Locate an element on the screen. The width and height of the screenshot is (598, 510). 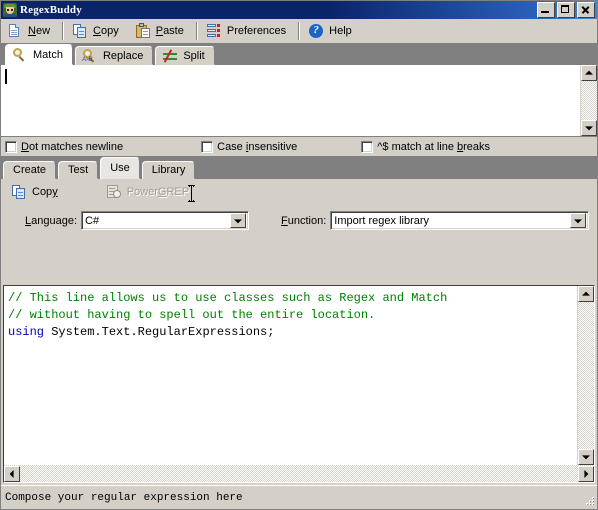
language-label: Language: is located at coordinates (51, 220).